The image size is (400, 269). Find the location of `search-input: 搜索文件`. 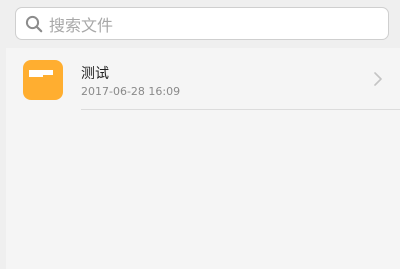

search-input: 搜索文件 is located at coordinates (202, 23).